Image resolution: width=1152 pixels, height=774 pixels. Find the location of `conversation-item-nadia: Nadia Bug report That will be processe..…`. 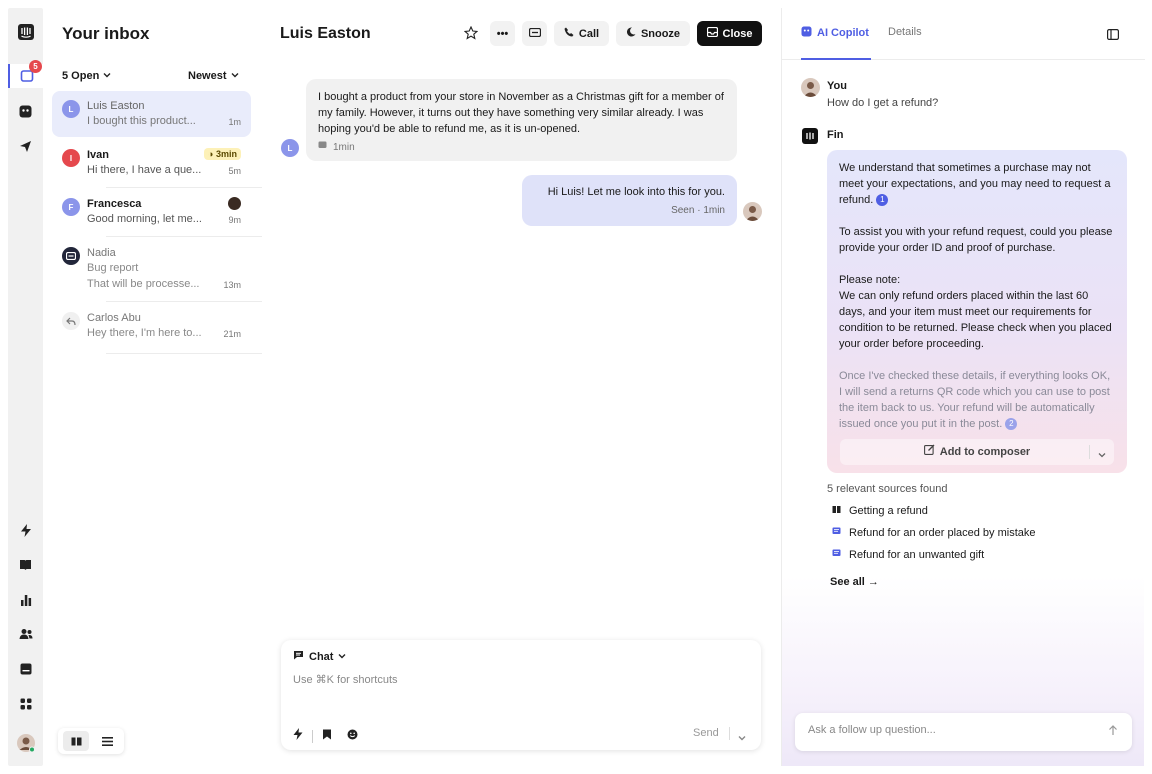

conversation-item-nadia: Nadia Bug report That will be processe..… is located at coordinates (151, 269).